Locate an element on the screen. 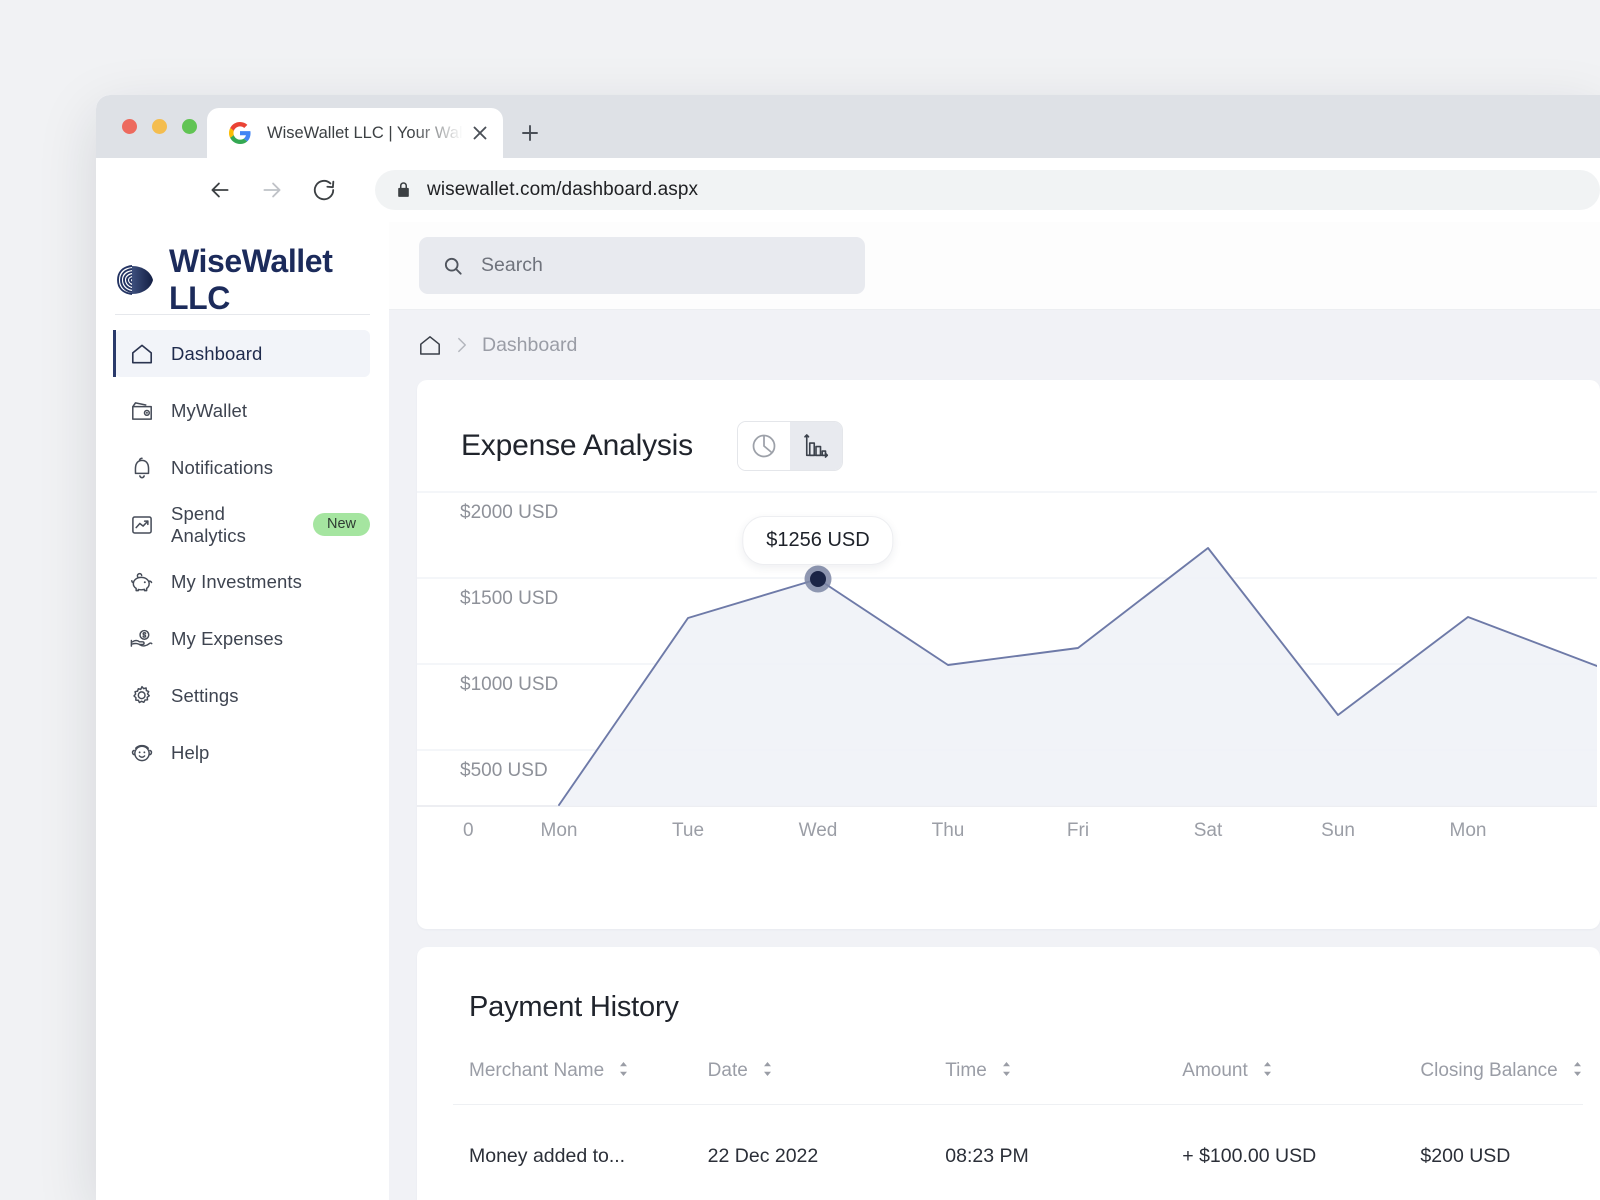 This screenshot has width=1600, height=1200. new-tab-icon is located at coordinates (530, 133).